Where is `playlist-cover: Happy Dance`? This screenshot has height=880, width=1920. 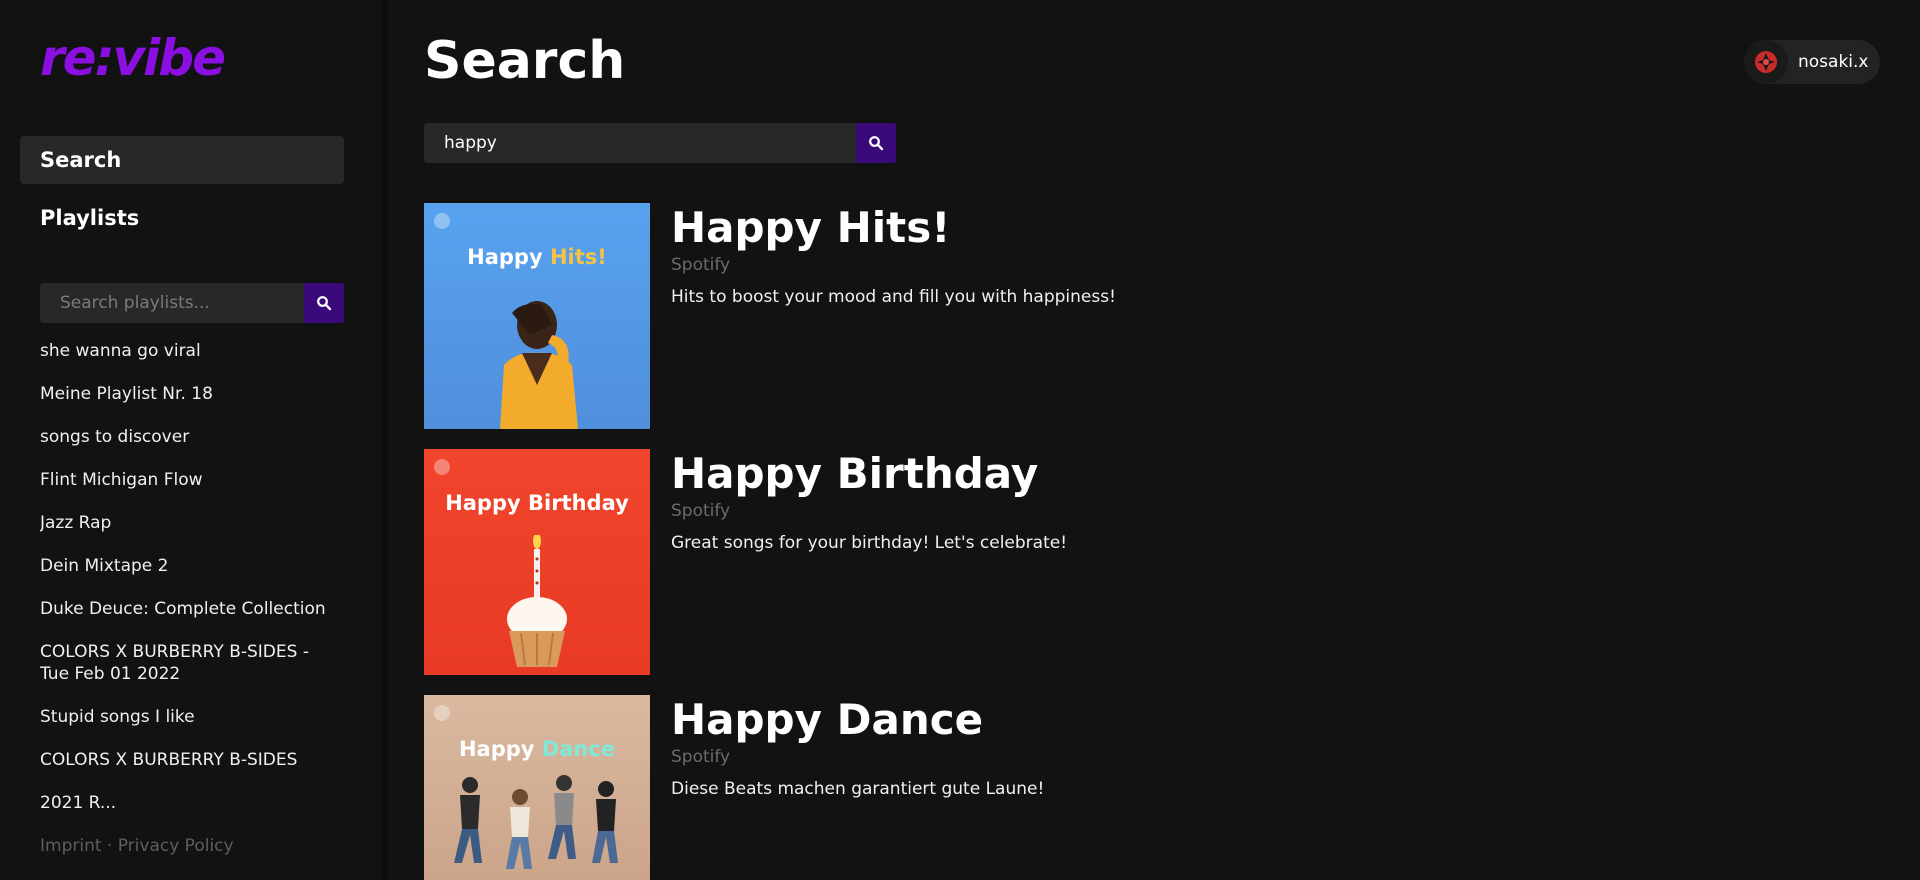
playlist-cover: Happy Dance is located at coordinates (537, 787).